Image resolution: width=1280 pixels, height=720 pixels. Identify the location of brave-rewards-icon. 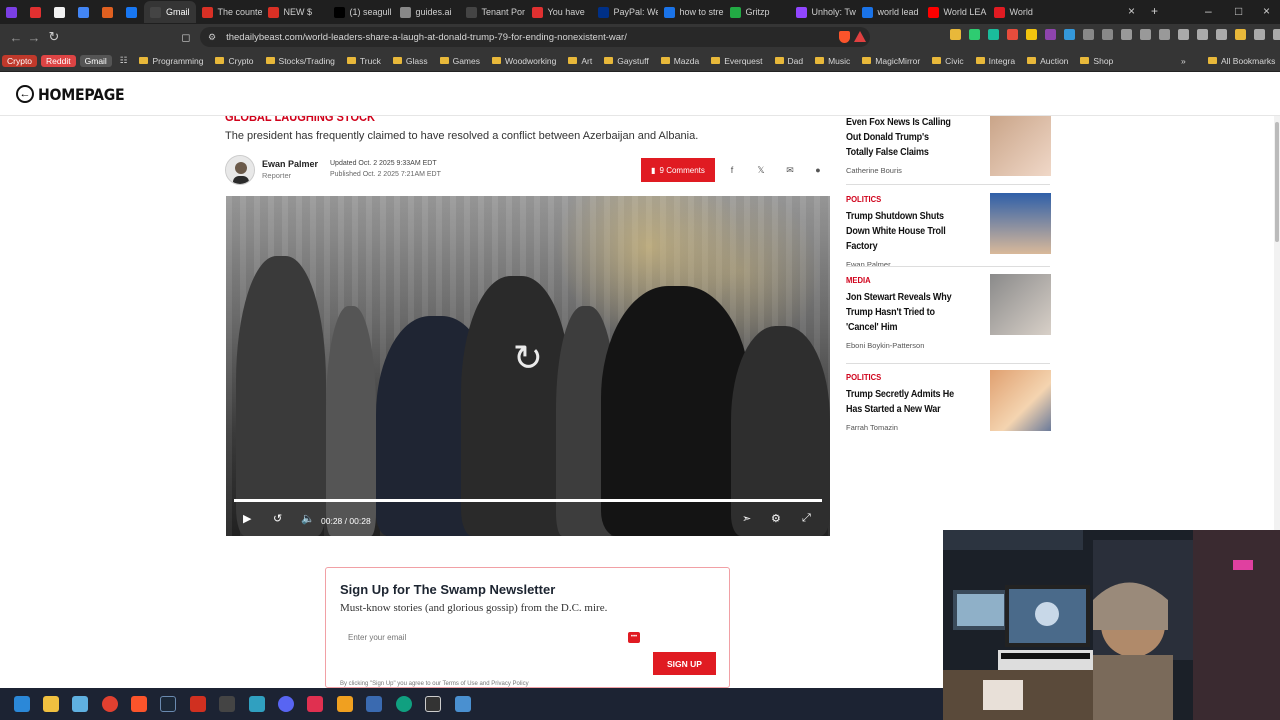
(860, 36).